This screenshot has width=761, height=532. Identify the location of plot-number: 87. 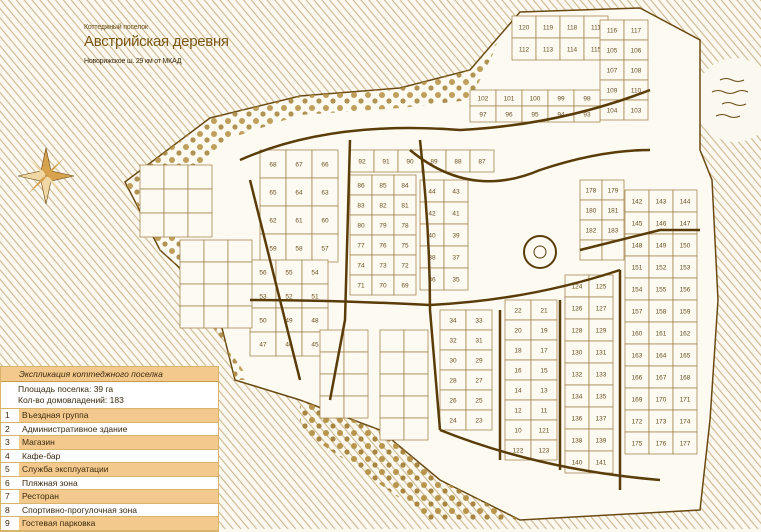
(482, 162).